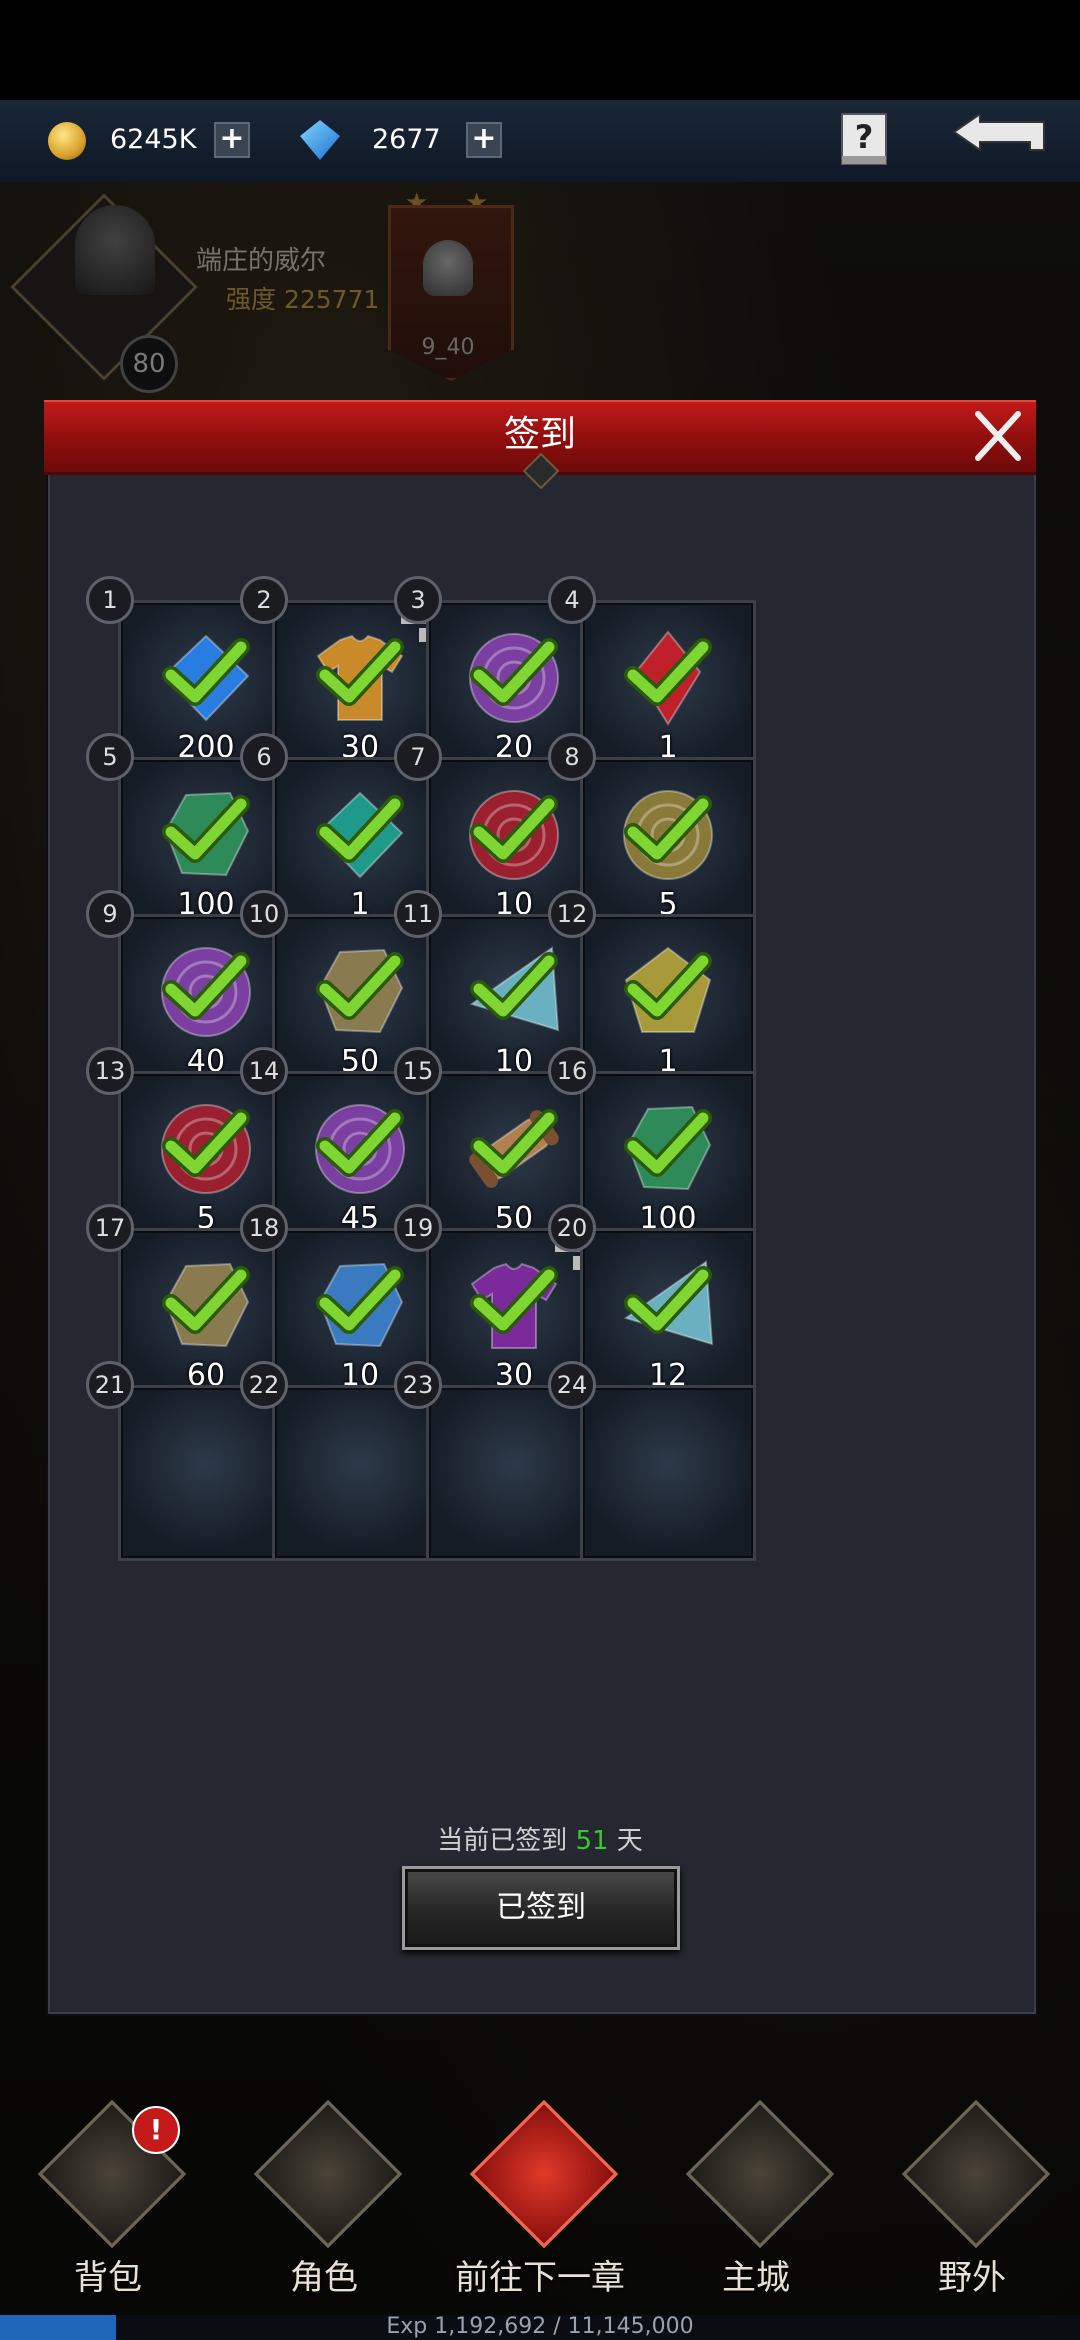  I want to click on nav-label: 野外, so click(972, 2278).